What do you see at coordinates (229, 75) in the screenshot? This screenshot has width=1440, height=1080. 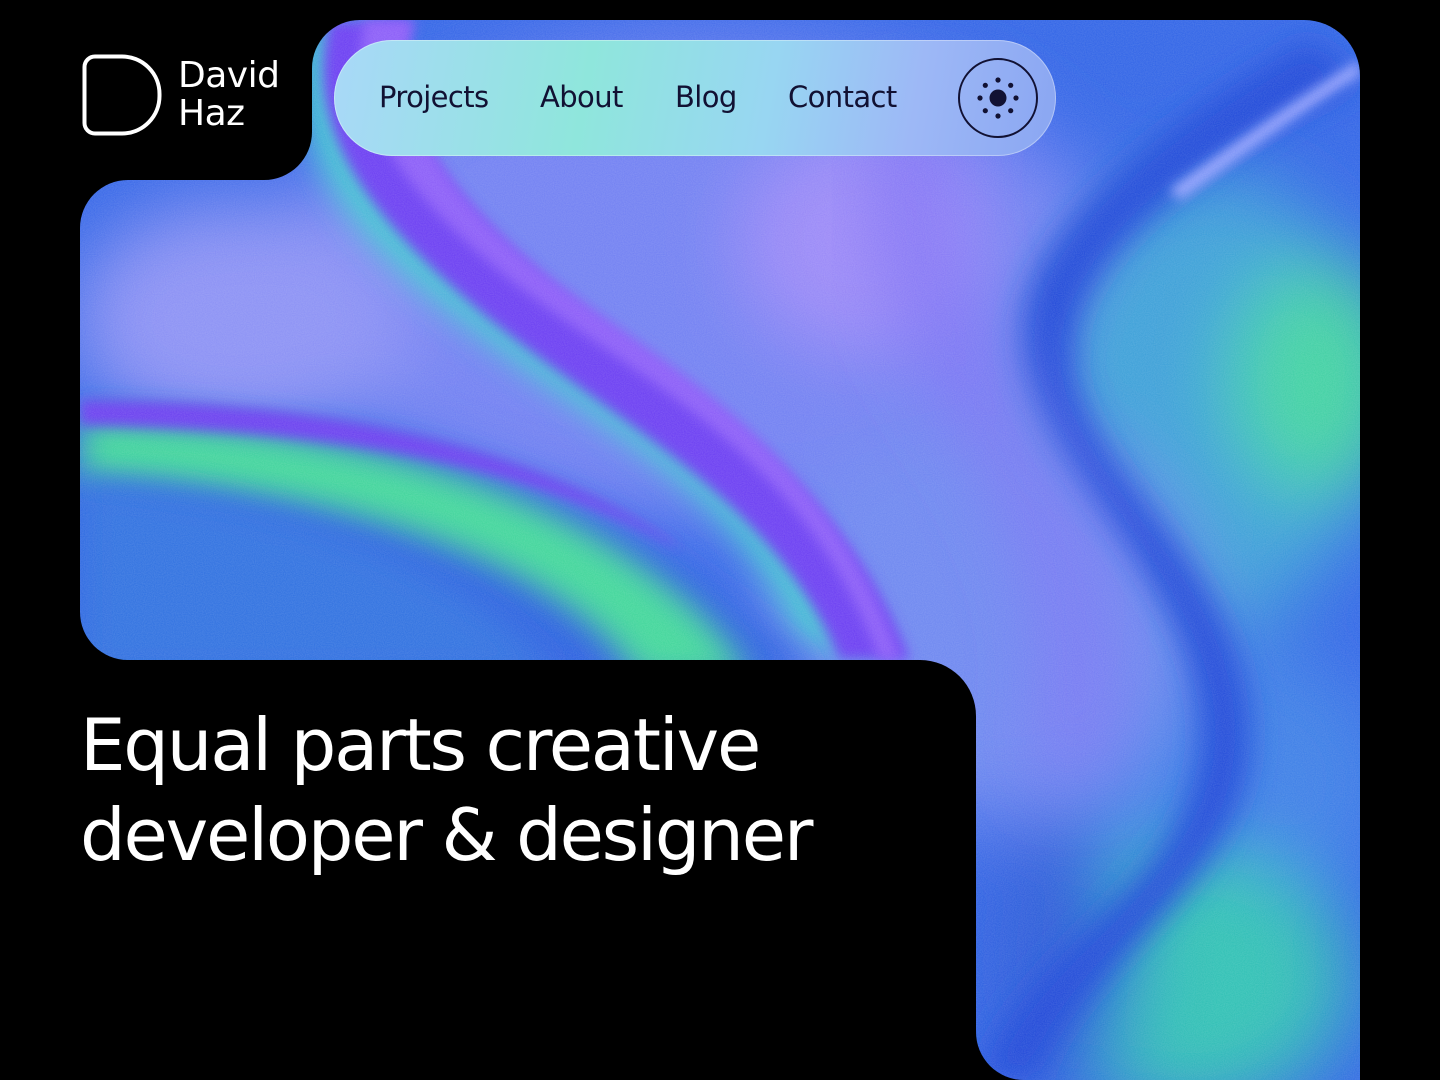 I see `brand-first-name: David` at bounding box center [229, 75].